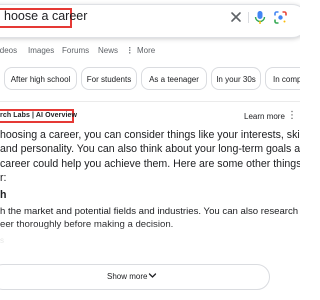  What do you see at coordinates (3, 178) in the screenshot?
I see `ai-overview-line: r:` at bounding box center [3, 178].